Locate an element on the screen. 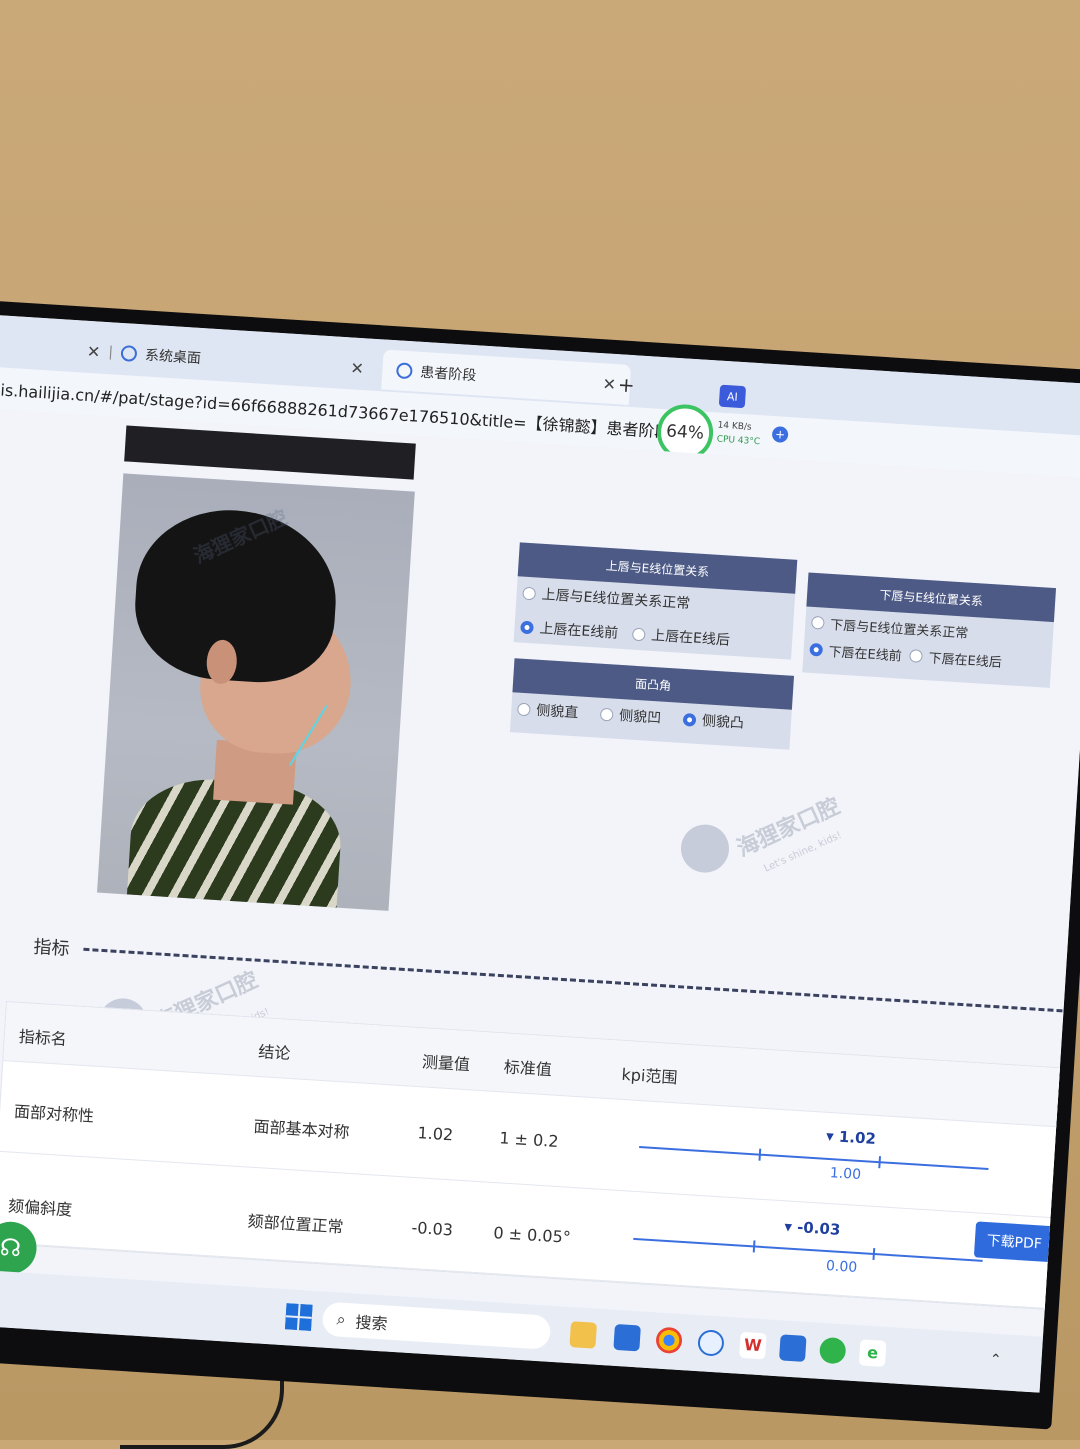  wps-icon: W is located at coordinates (753, 1345).